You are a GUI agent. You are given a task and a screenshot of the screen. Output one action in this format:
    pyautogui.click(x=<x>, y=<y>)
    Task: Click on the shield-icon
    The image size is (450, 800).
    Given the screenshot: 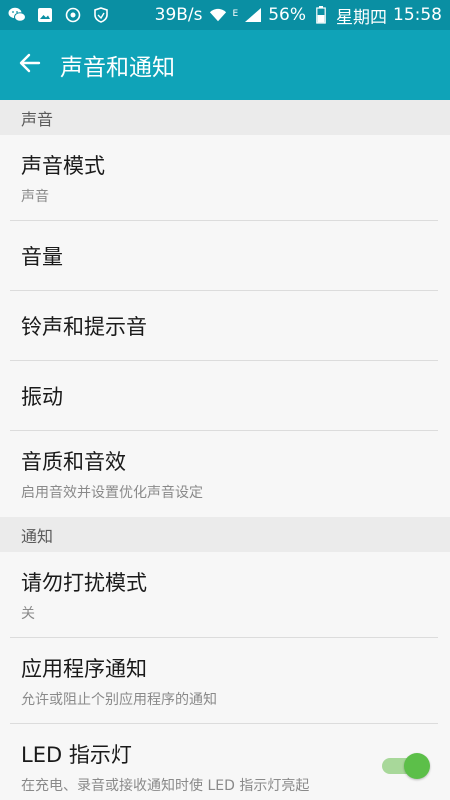 What is the action you would take?
    pyautogui.click(x=101, y=15)
    